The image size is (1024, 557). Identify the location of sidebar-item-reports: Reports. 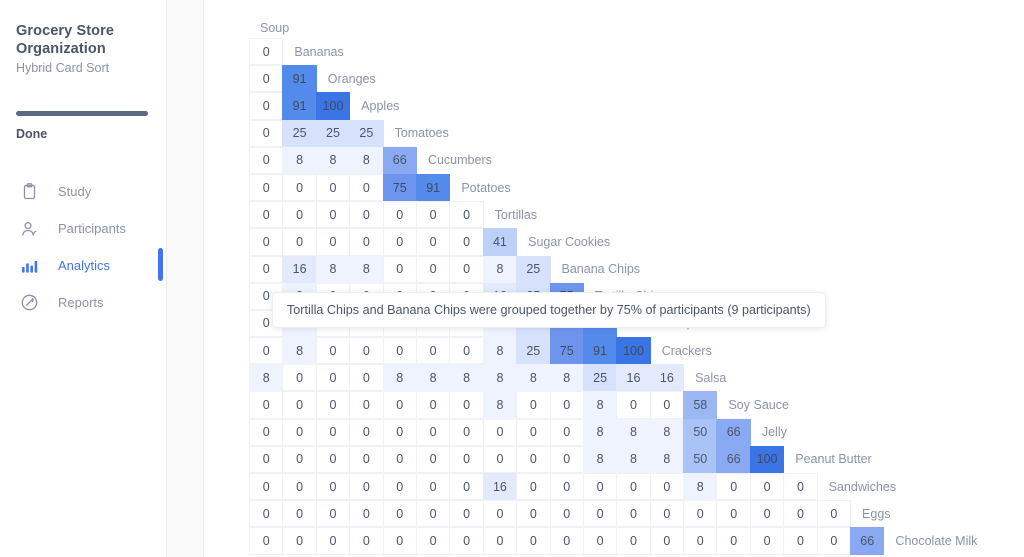
(83, 302).